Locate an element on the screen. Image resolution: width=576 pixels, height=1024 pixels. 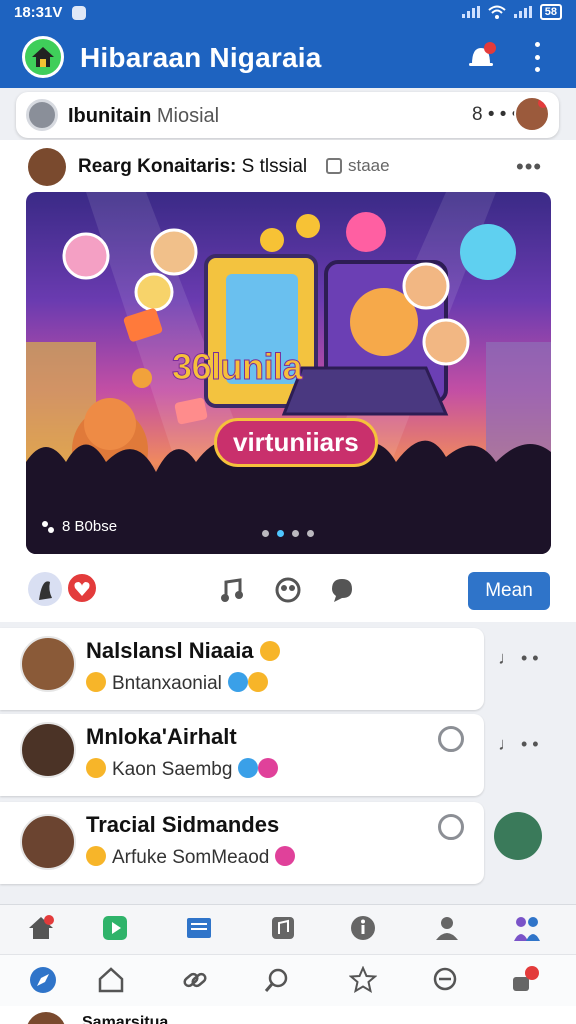
user-icon is located at coordinates (447, 928).